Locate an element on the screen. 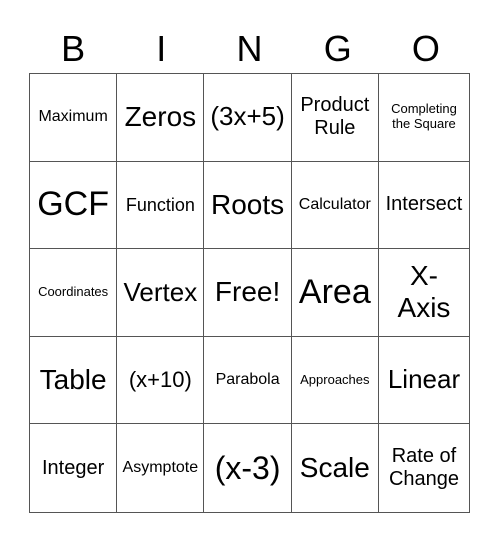 This screenshot has height=544, width=500. bingo-cell: Asymptote is located at coordinates (161, 468).